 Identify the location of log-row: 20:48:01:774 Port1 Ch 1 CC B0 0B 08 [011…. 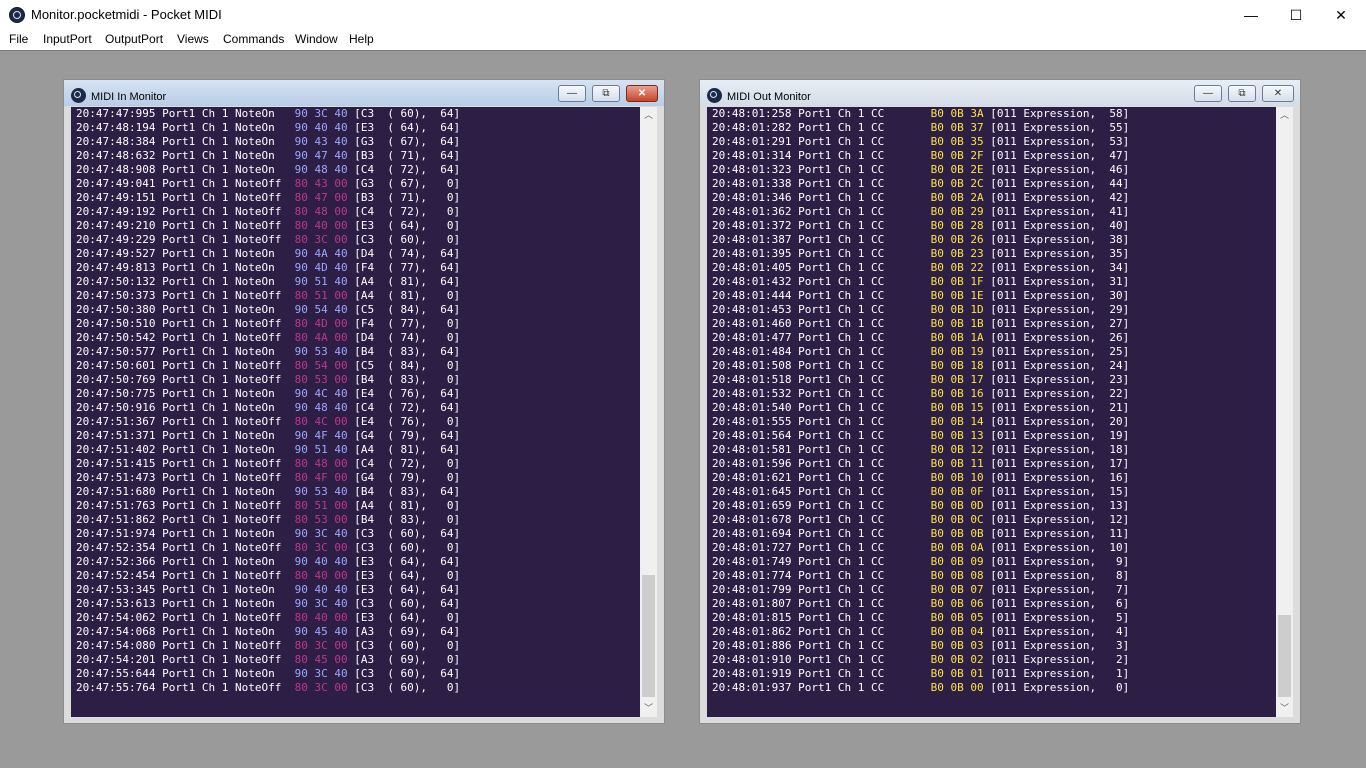
(920, 576).